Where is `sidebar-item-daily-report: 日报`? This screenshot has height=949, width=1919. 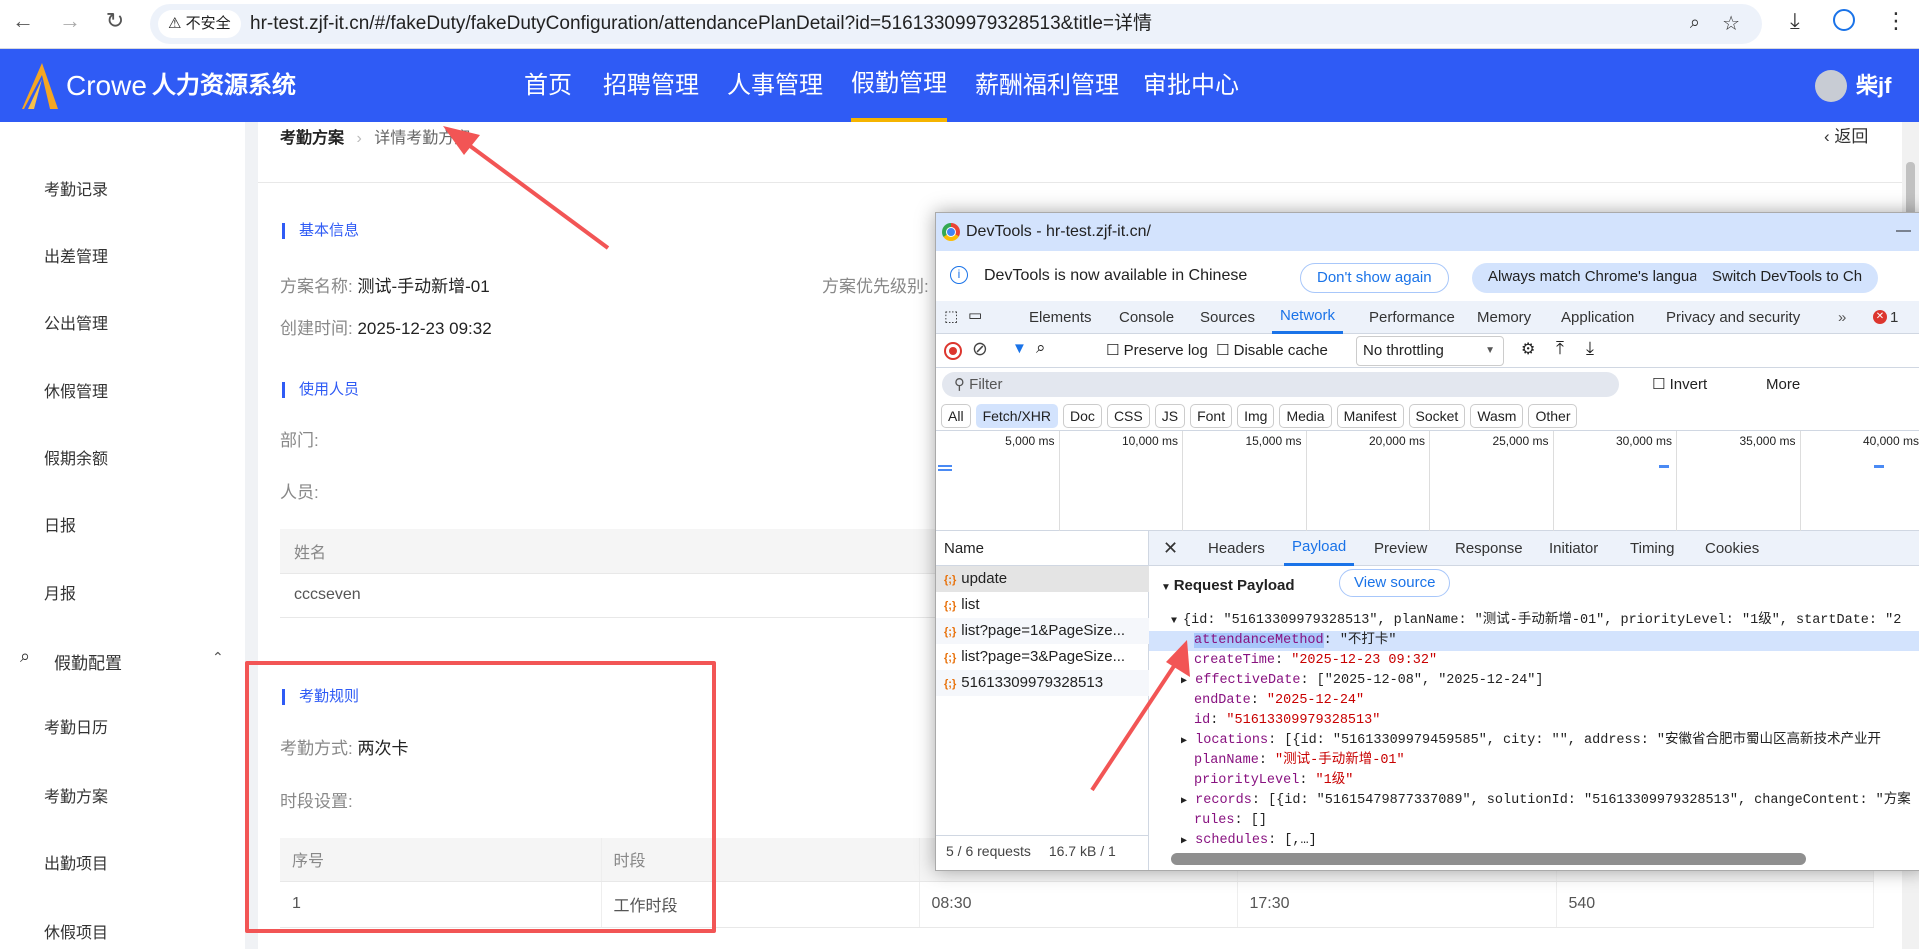 sidebar-item-daily-report: 日报 is located at coordinates (60, 524).